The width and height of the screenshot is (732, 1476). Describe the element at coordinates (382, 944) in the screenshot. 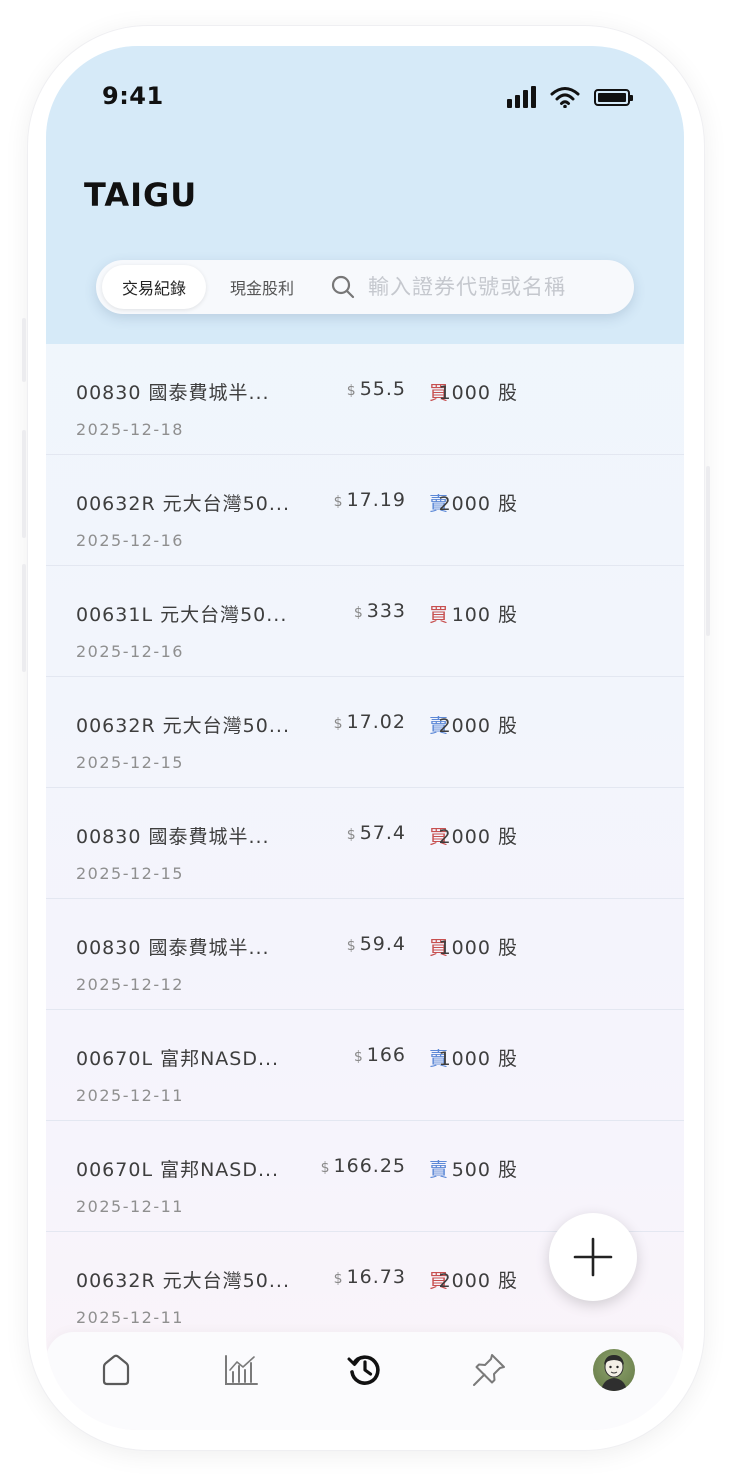

I see `price-value: 59.4` at that location.